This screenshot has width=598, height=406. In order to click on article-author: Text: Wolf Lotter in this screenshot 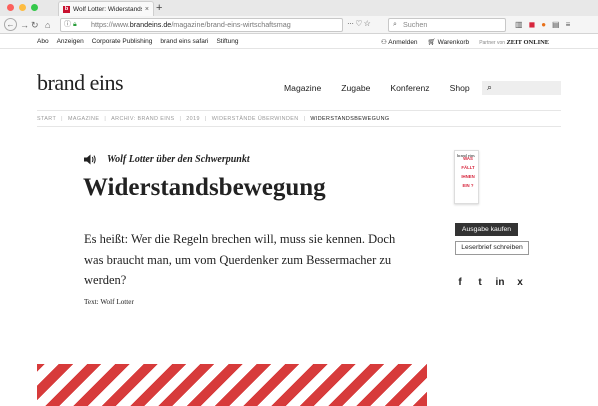, I will do `click(109, 302)`.